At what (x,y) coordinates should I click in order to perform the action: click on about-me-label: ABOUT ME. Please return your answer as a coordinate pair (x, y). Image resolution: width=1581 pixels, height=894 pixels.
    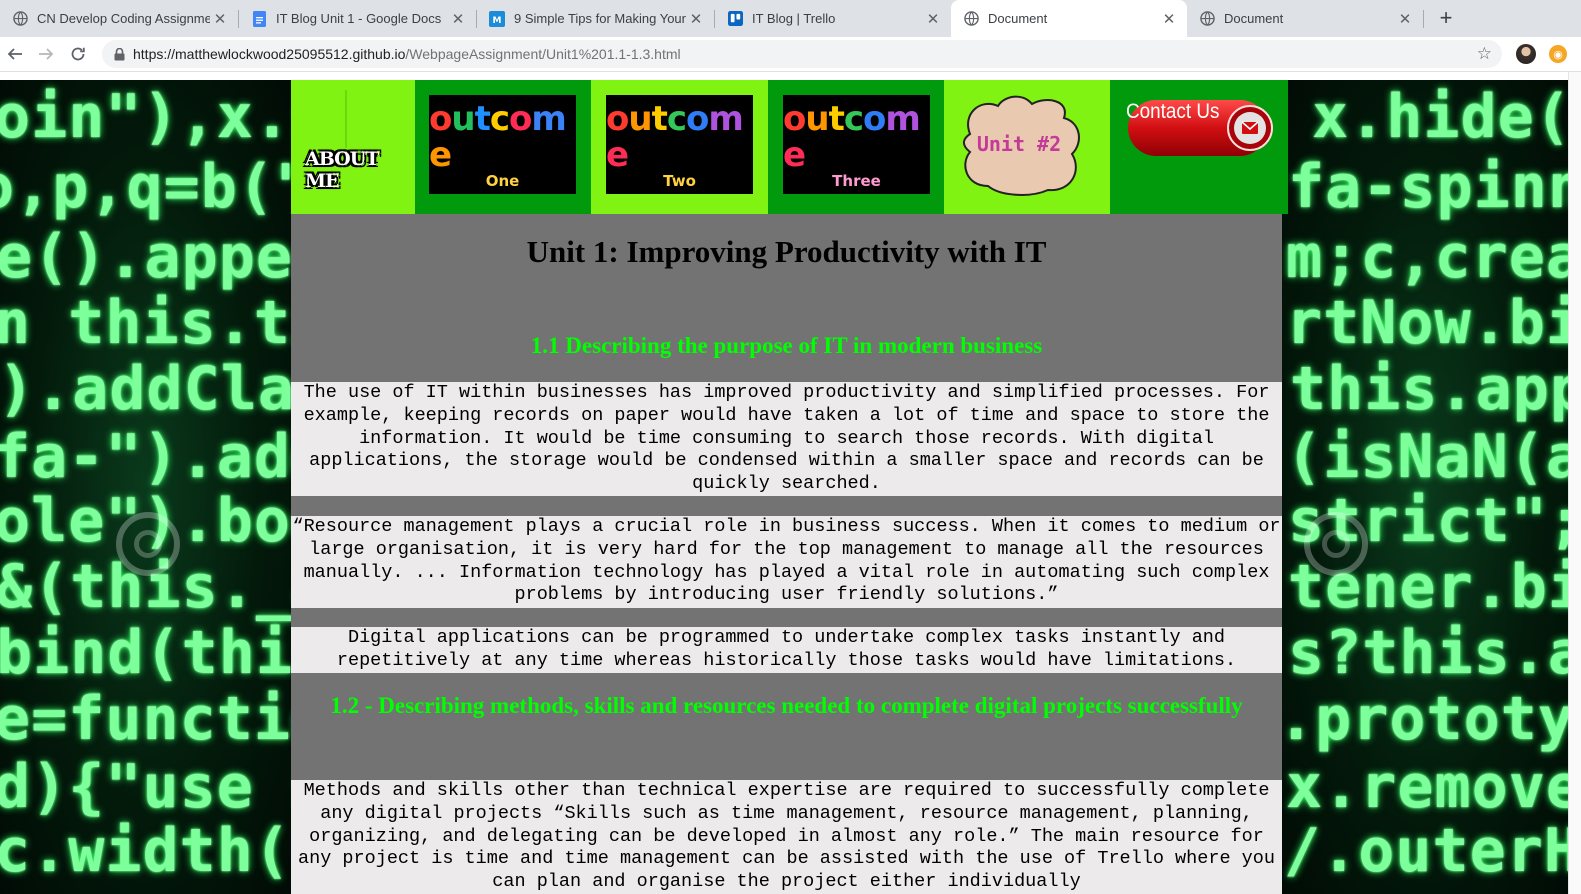
    Looking at the image, I should click on (342, 170).